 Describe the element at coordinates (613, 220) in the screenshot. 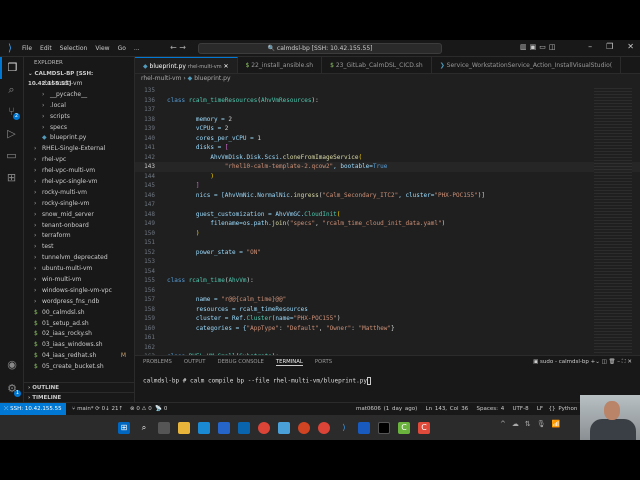

I see `minimap` at that location.